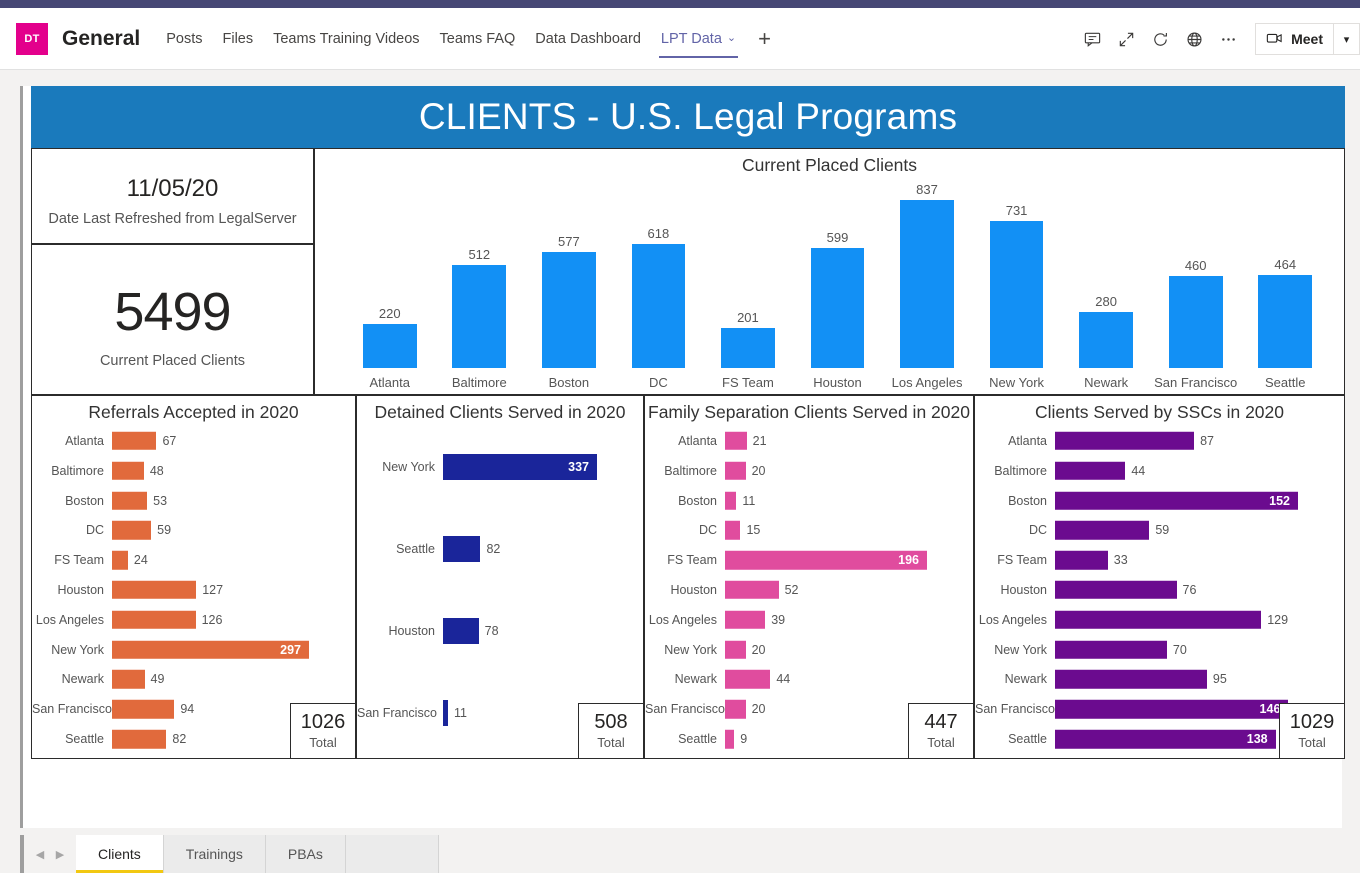 The image size is (1360, 873). Describe the element at coordinates (500, 549) in the screenshot. I see `bar-row: Seattle 82` at that location.